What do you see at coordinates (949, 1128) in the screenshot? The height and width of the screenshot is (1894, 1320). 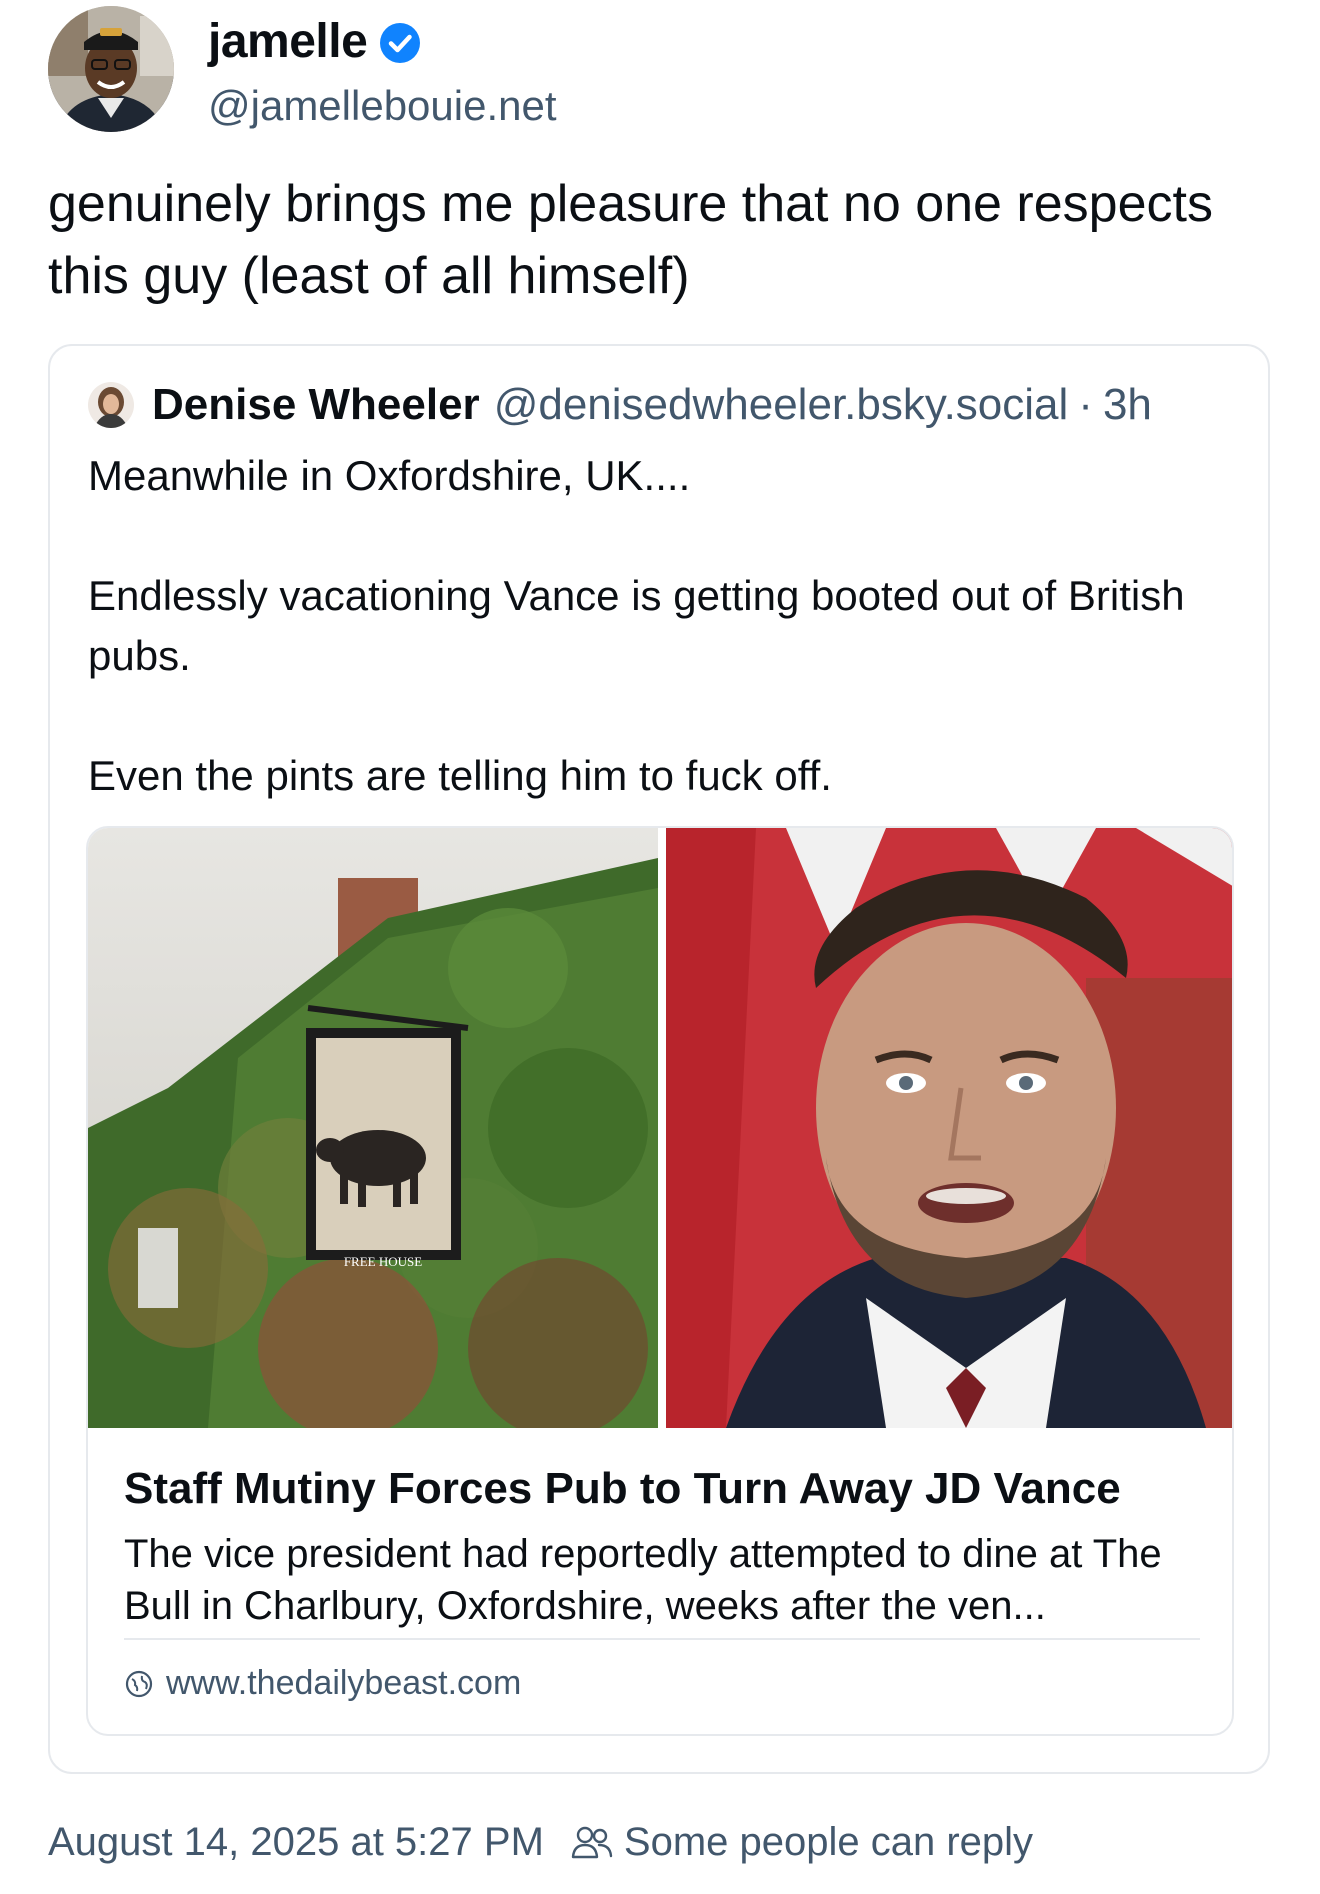 I see `vance-portrait-image` at bounding box center [949, 1128].